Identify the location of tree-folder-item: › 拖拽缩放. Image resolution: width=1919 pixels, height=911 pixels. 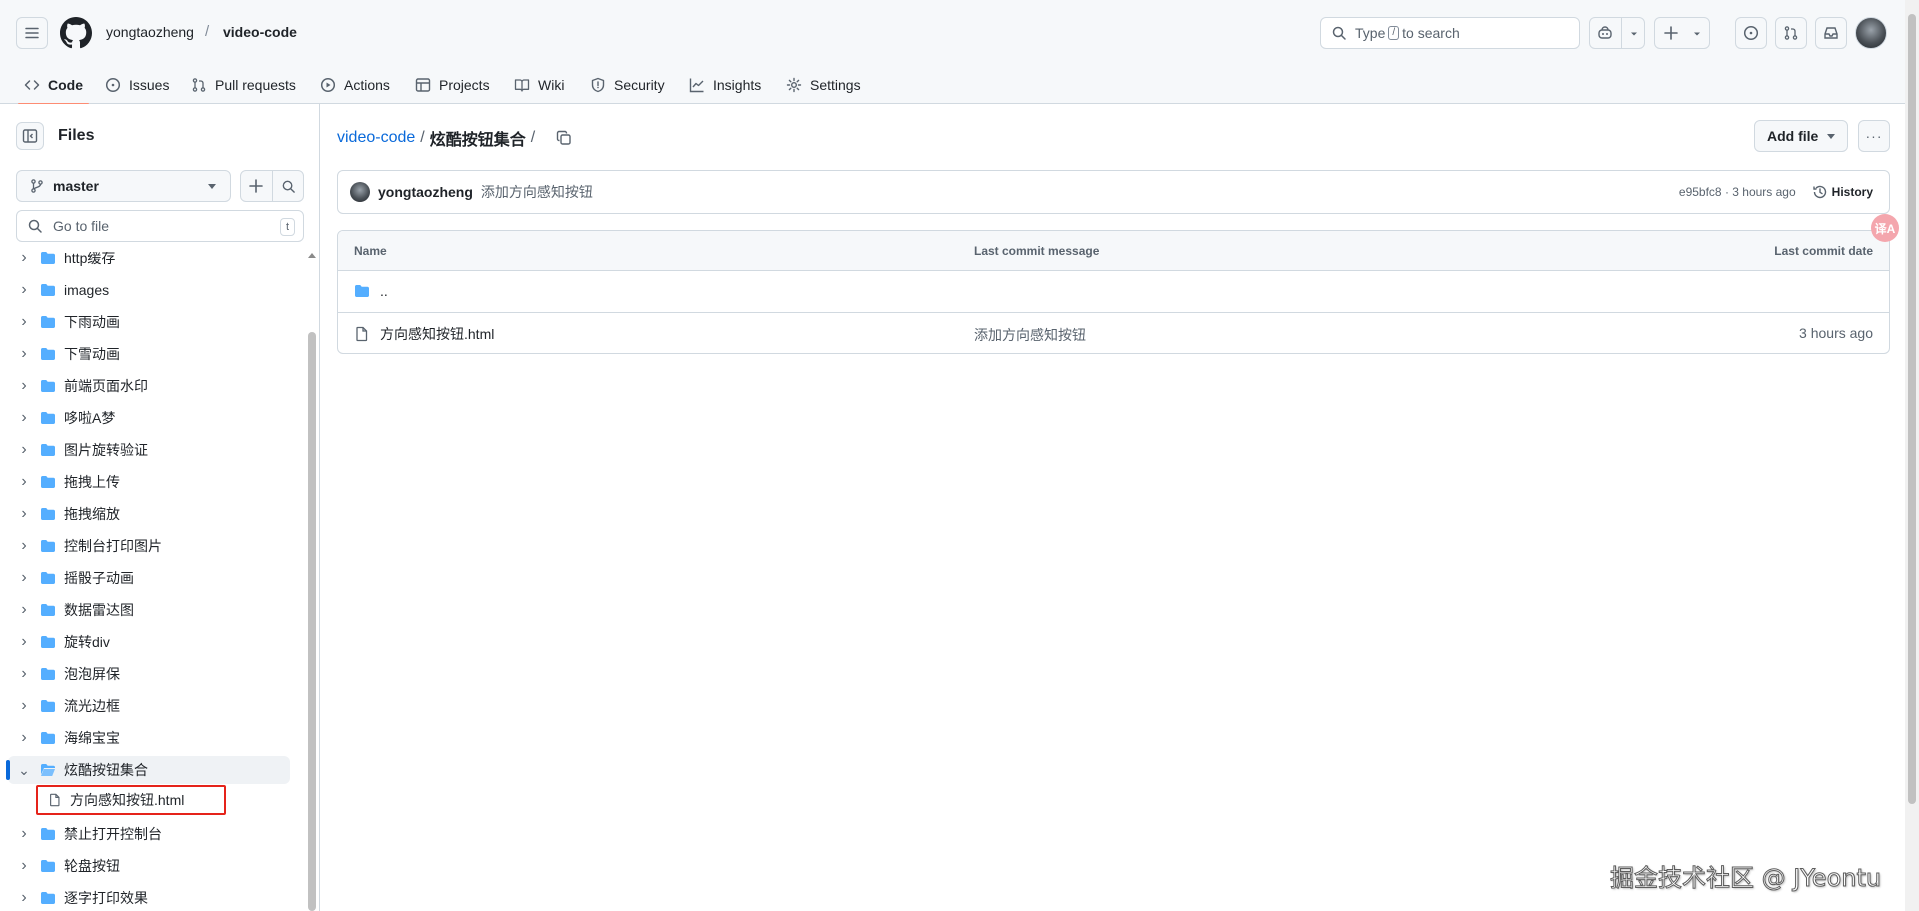
(149, 514).